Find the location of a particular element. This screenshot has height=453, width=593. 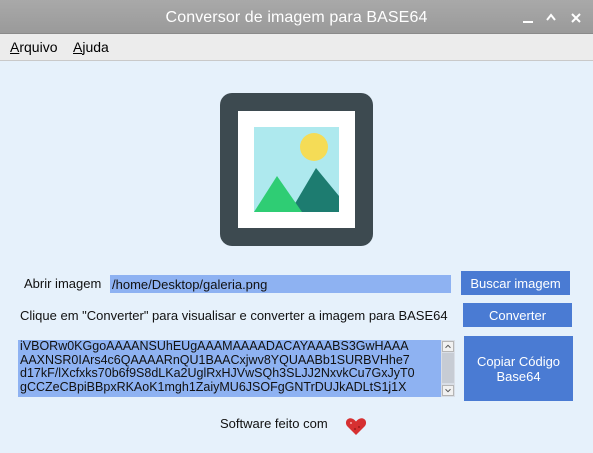

menu-ajuda-label: juda is located at coordinates (95, 47).